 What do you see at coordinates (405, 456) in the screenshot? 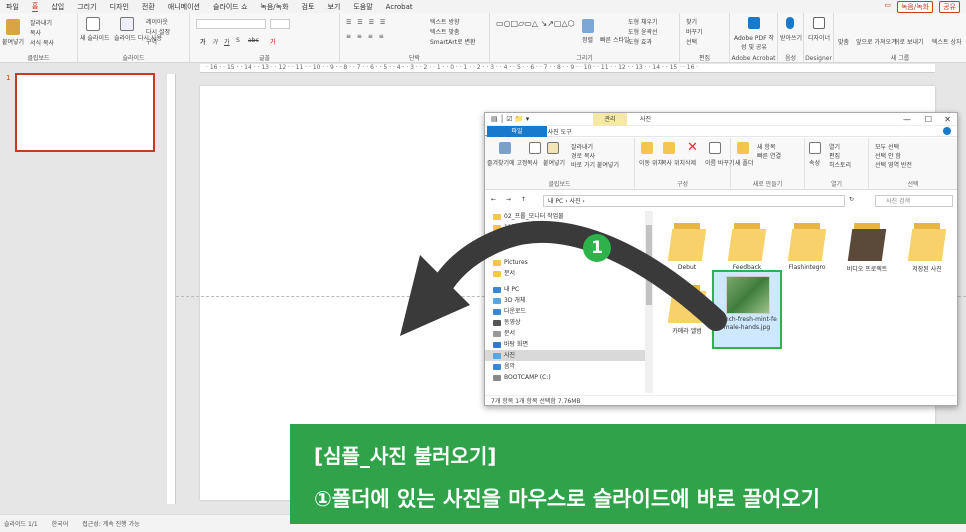
I see `caption-title: [심플_사진 불러오기]` at bounding box center [405, 456].